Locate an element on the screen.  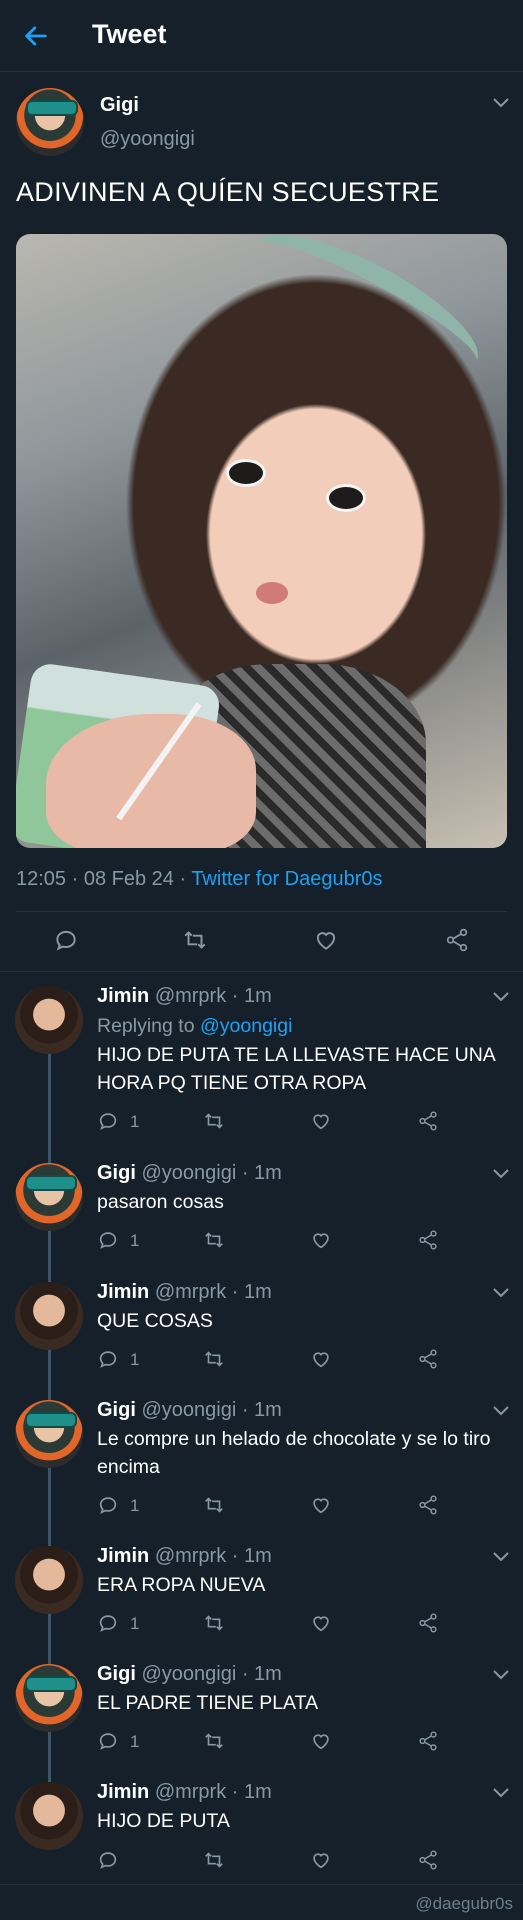
replying-to: Replying to @yoongigi is located at coordinates (194, 1026).